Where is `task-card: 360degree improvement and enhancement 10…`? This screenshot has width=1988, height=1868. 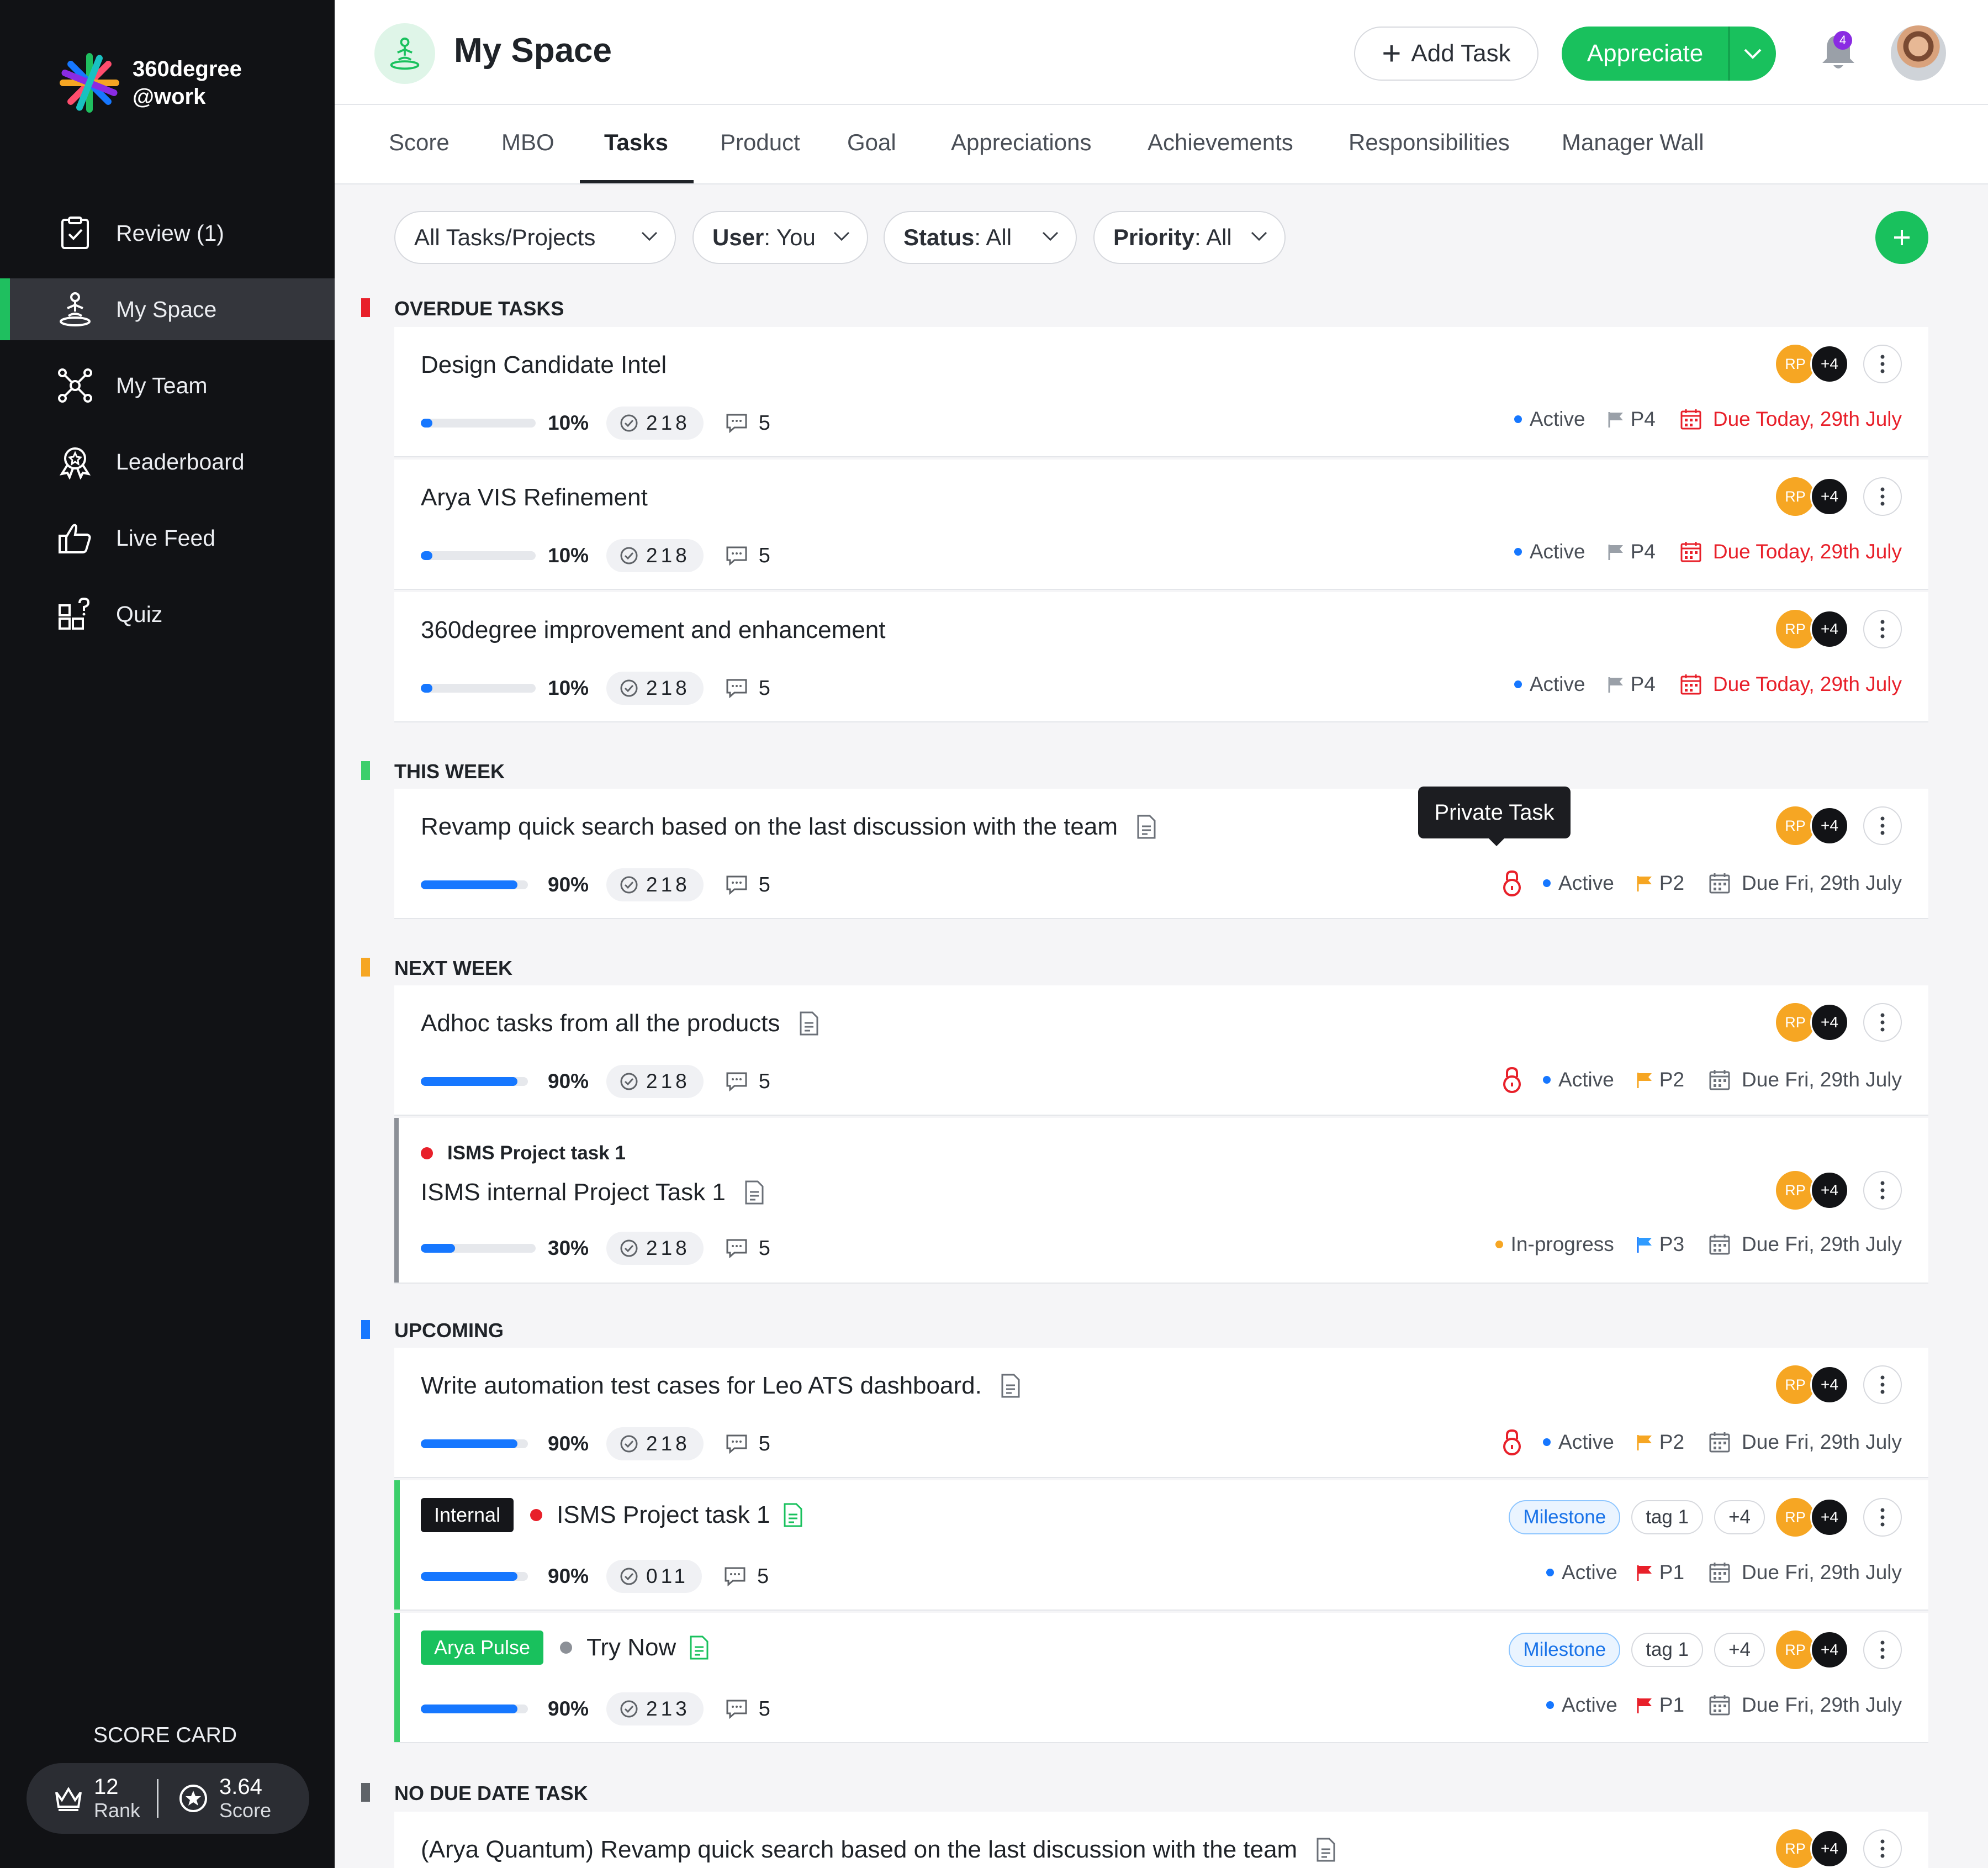
task-card: 360degree improvement and enhancement 10… is located at coordinates (1161, 657).